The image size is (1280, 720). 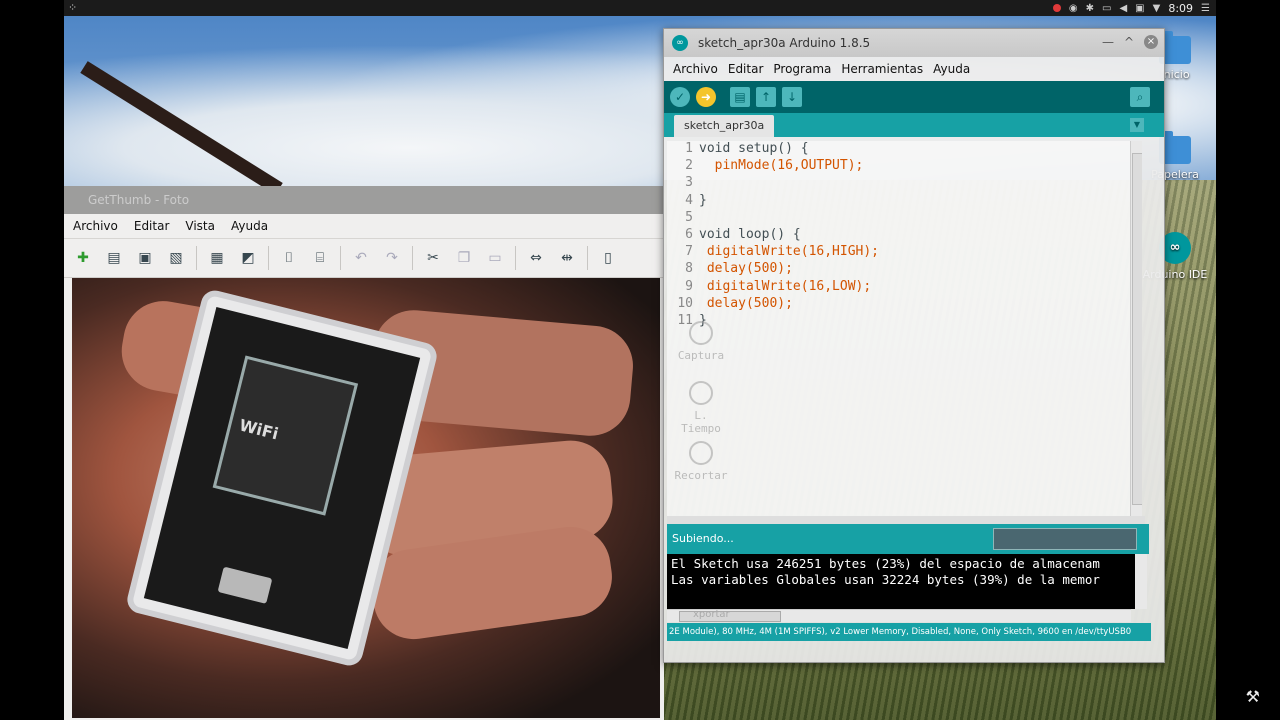 I want to click on save-icon: ▣, so click(x=145, y=258).